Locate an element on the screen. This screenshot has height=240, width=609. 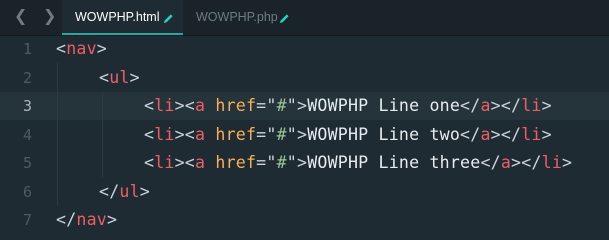
line-number: 2 is located at coordinates (27, 77).